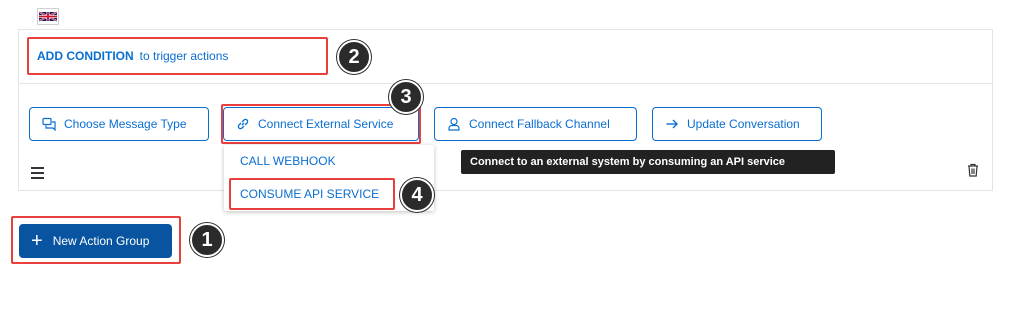 The height and width of the screenshot is (322, 1023). What do you see at coordinates (321, 124) in the screenshot?
I see `highlight-connect-external-service` at bounding box center [321, 124].